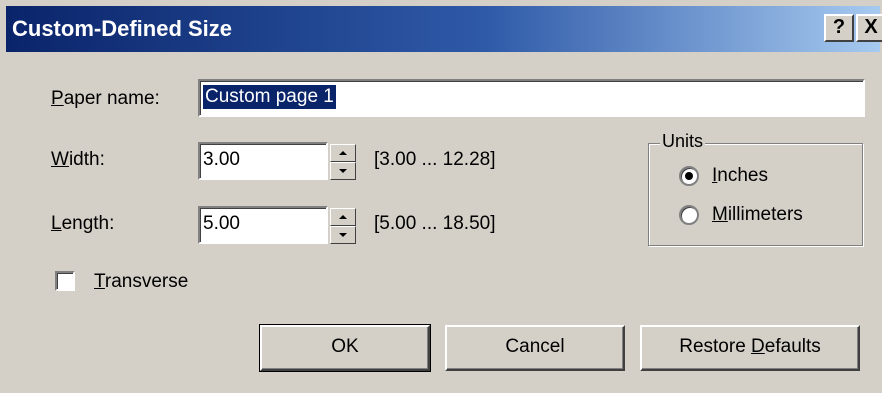  What do you see at coordinates (683, 141) in the screenshot?
I see `units-group-label: Units` at bounding box center [683, 141].